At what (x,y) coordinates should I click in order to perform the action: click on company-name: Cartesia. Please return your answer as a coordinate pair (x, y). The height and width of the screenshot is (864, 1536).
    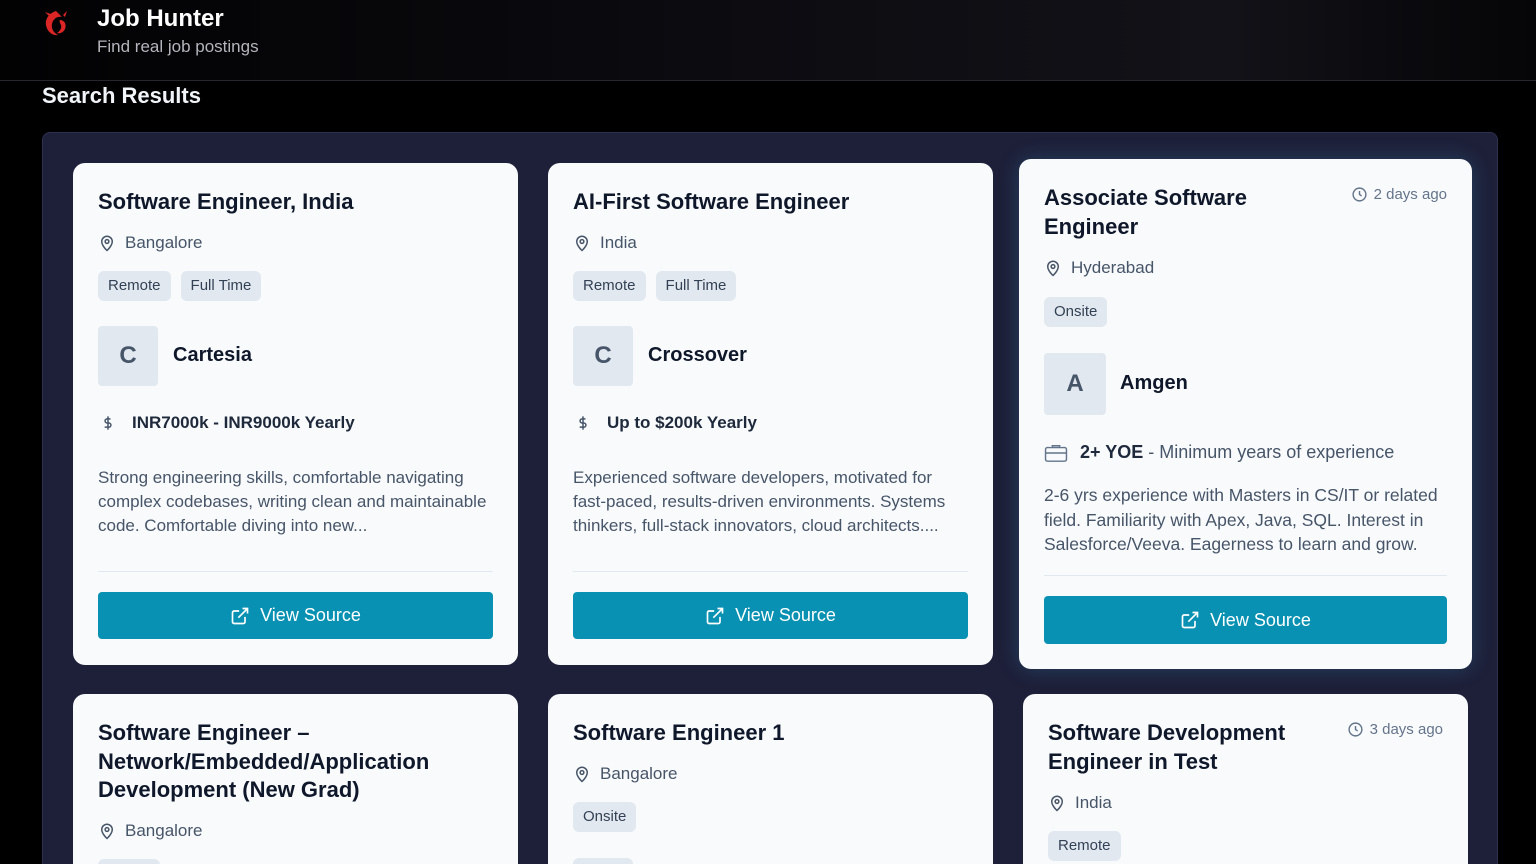
    Looking at the image, I should click on (212, 355).